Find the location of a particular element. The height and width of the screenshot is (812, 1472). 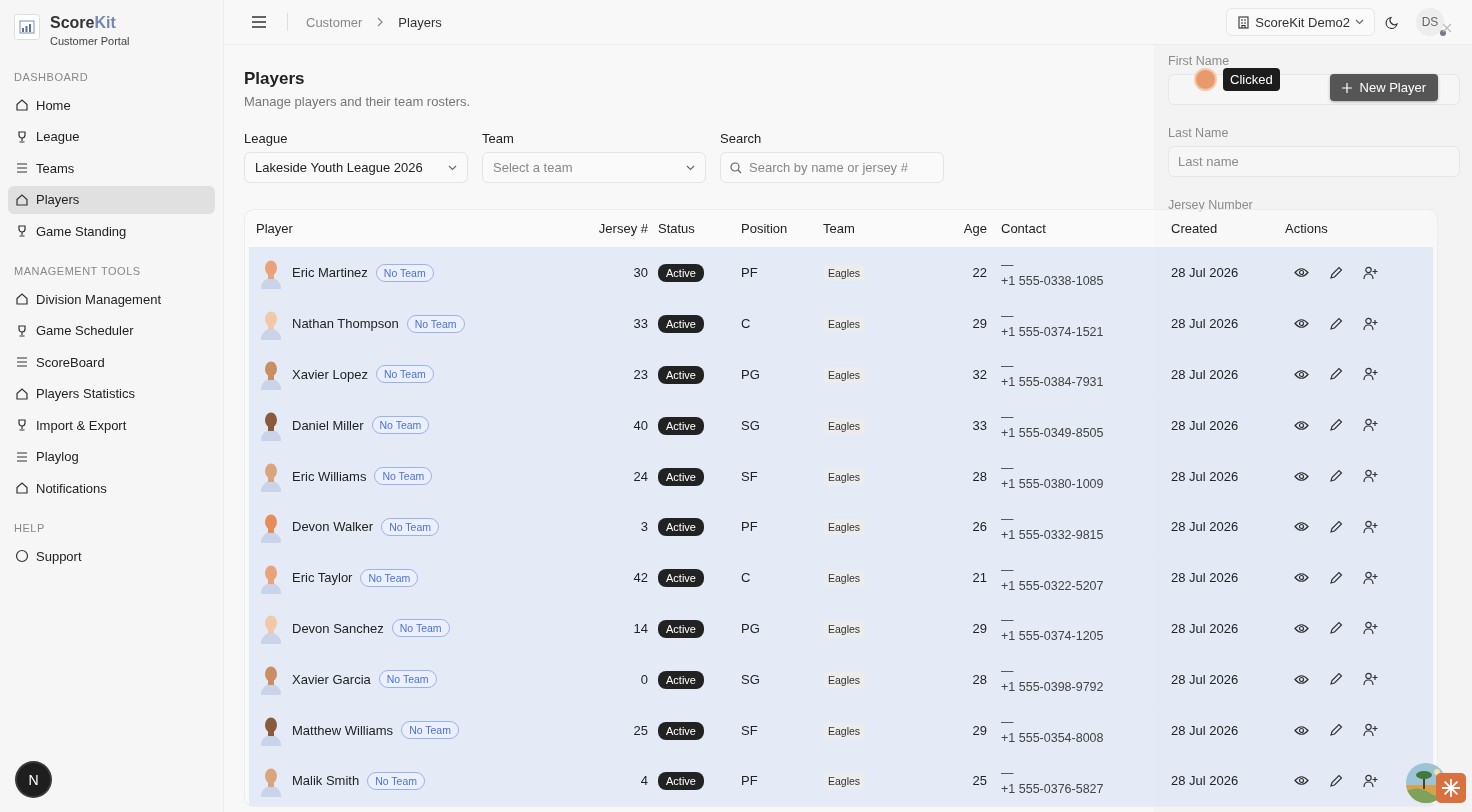

logo-icon is located at coordinates (27, 27).